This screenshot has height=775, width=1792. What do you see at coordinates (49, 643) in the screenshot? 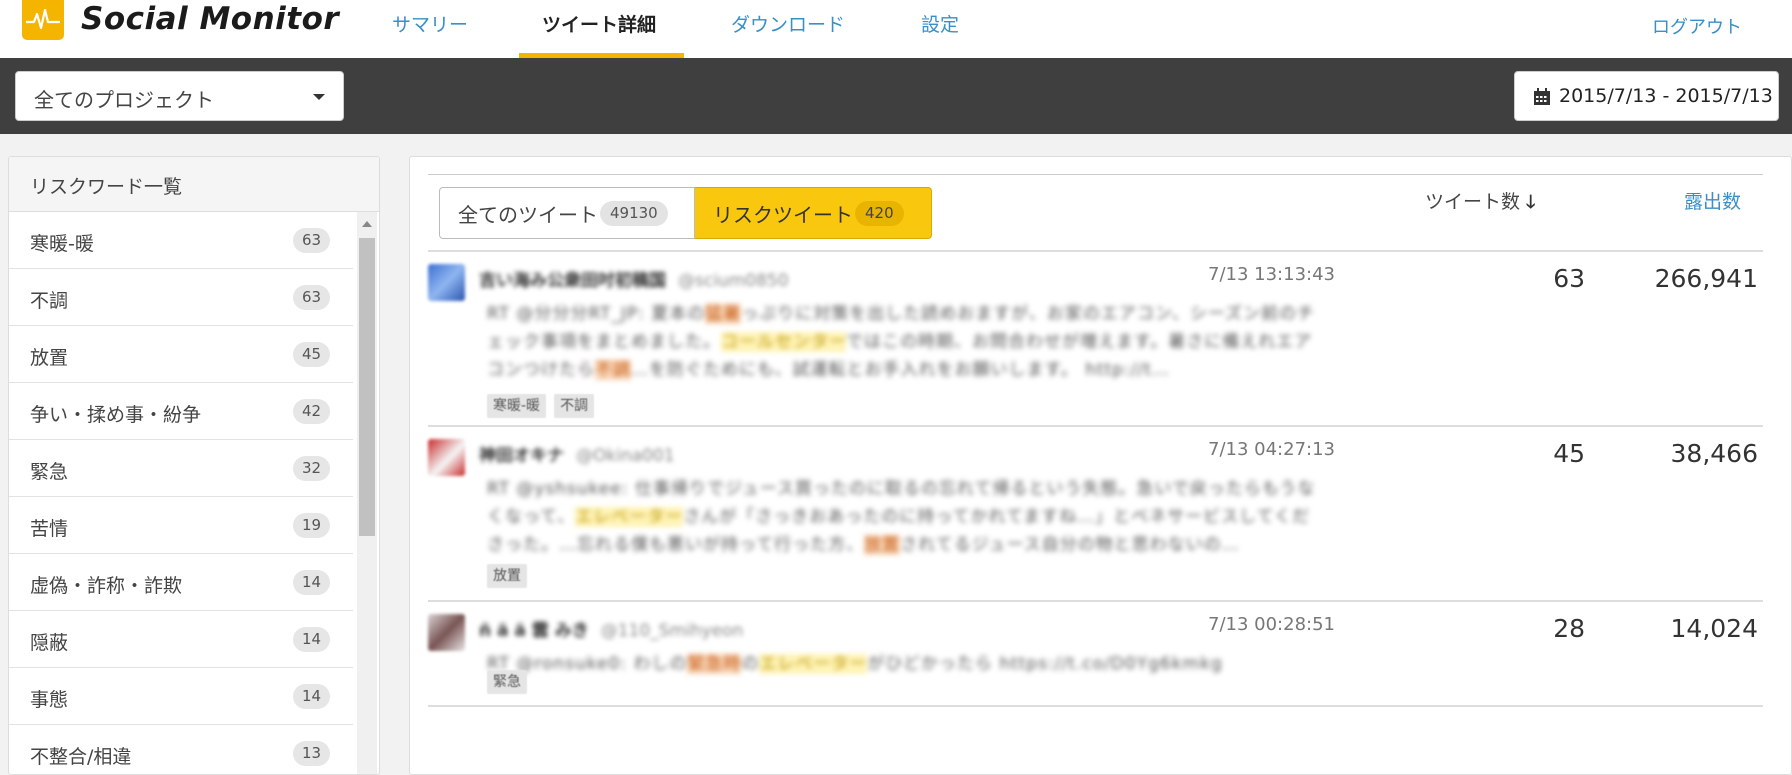
I see `risk-word-label: 隠蔽` at bounding box center [49, 643].